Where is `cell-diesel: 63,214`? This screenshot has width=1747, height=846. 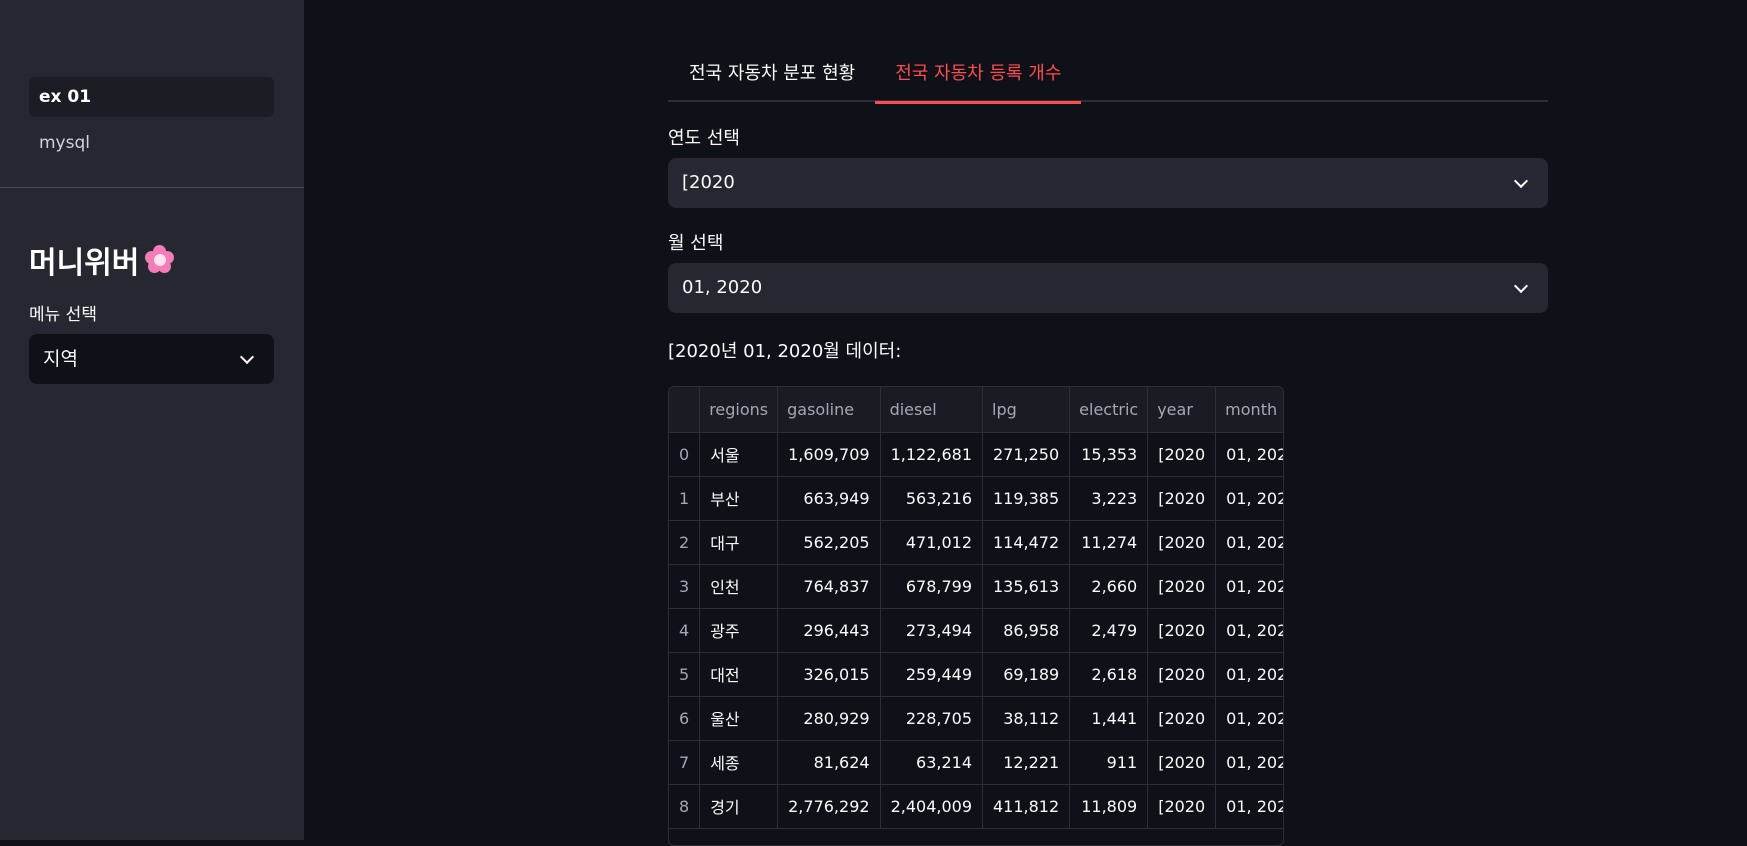 cell-diesel: 63,214 is located at coordinates (932, 762).